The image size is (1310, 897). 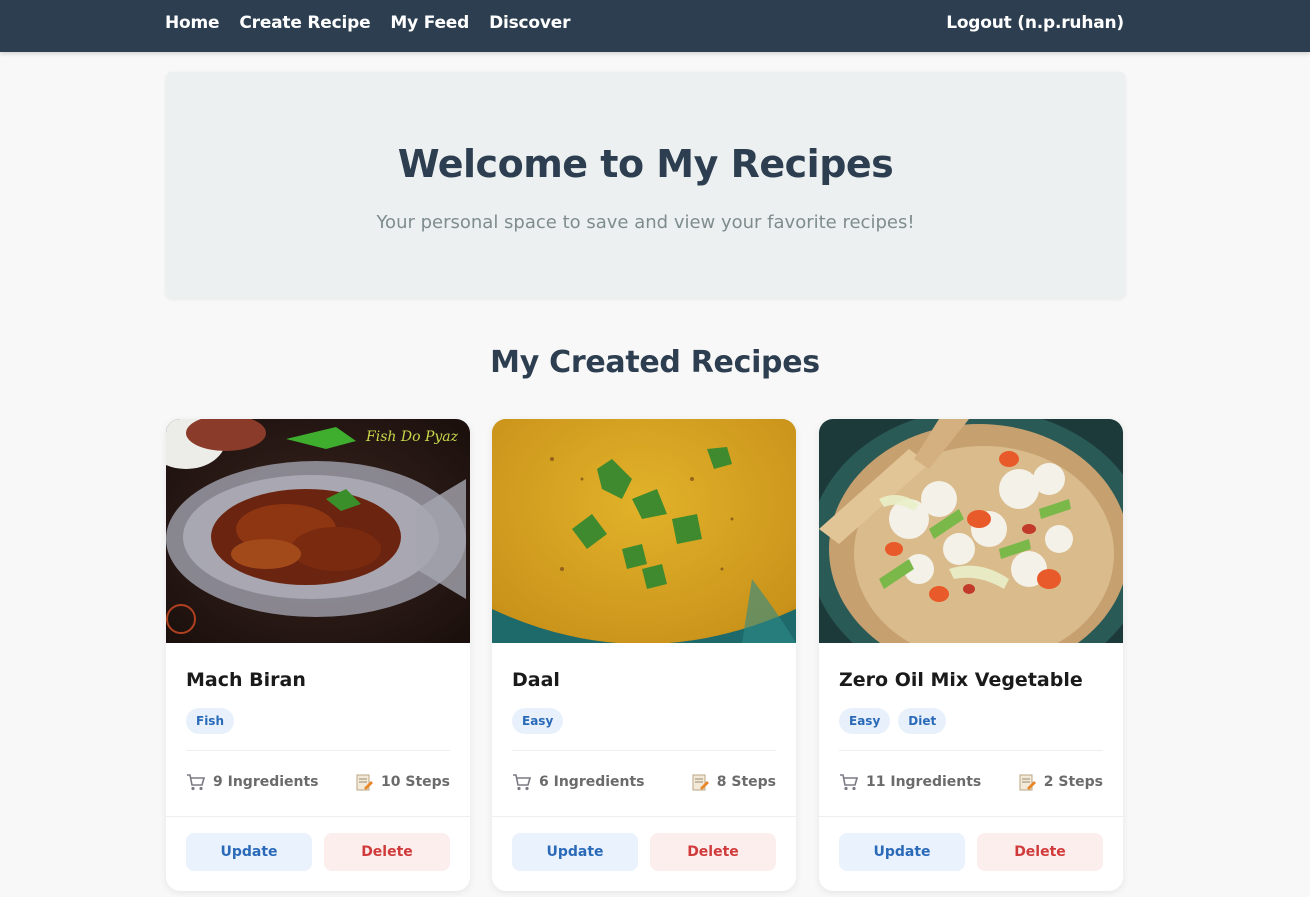 I want to click on ingredients-count: 6 Ingredients, so click(x=578, y=782).